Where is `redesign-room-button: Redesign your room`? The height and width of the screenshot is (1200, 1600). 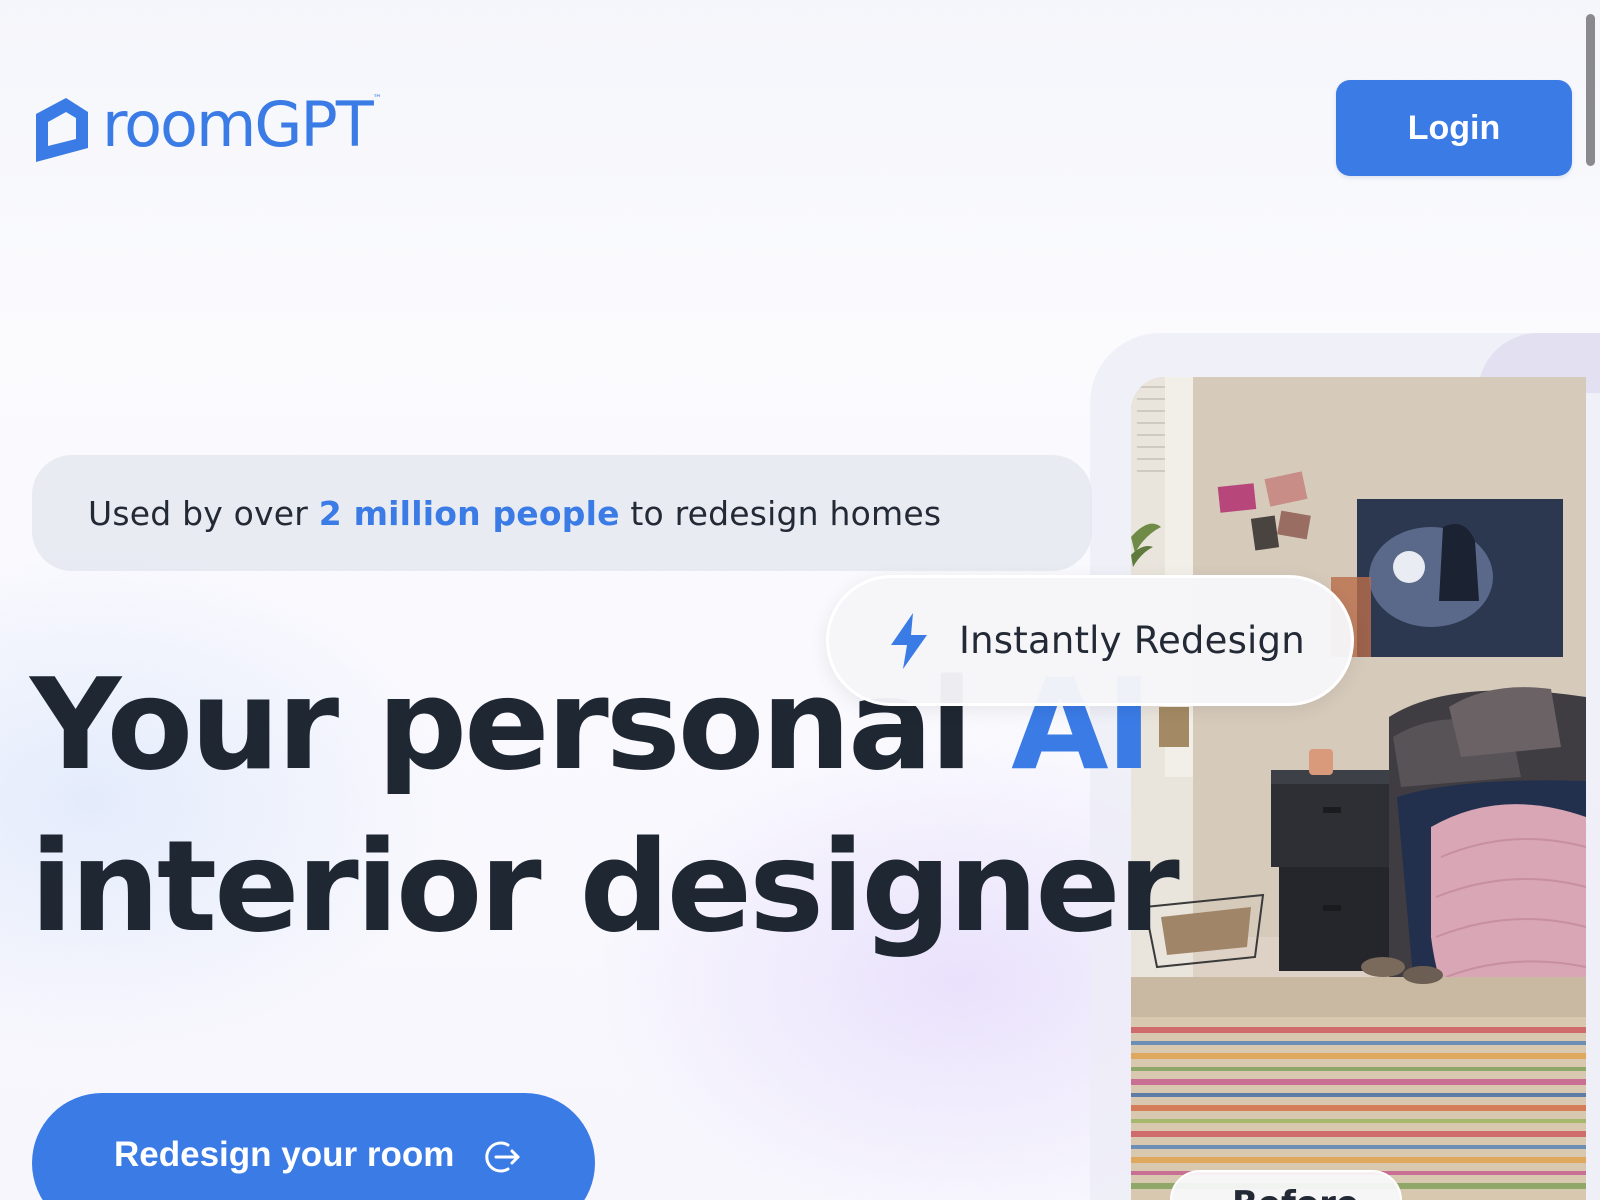
redesign-room-button: Redesign your room is located at coordinates (313, 1146).